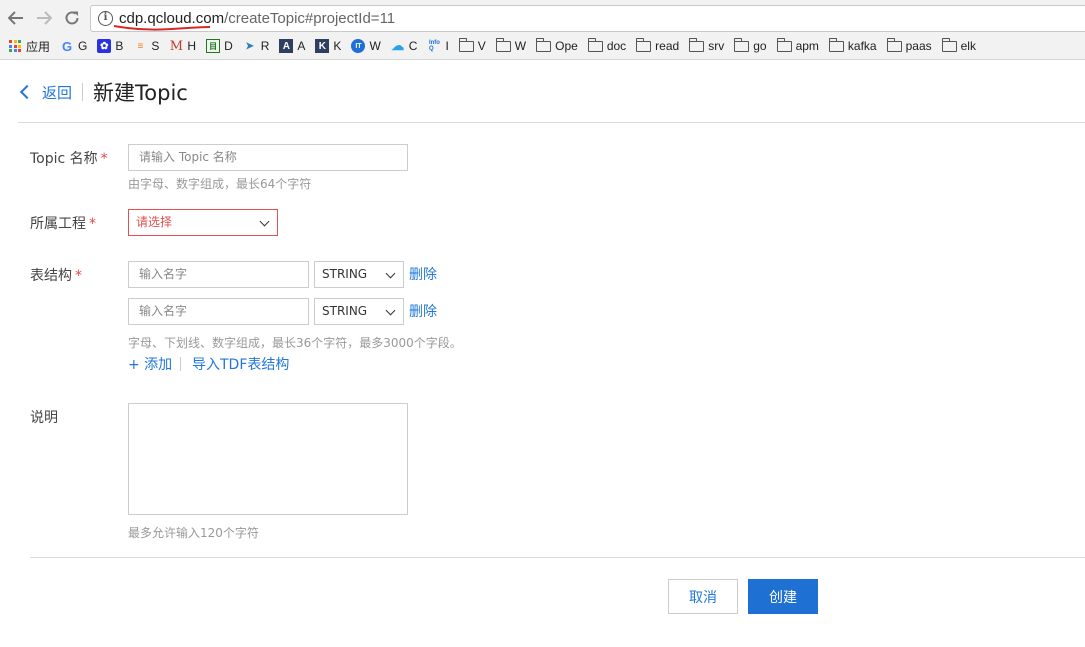  What do you see at coordinates (322, 46) in the screenshot?
I see `k-logo-icon: K` at bounding box center [322, 46].